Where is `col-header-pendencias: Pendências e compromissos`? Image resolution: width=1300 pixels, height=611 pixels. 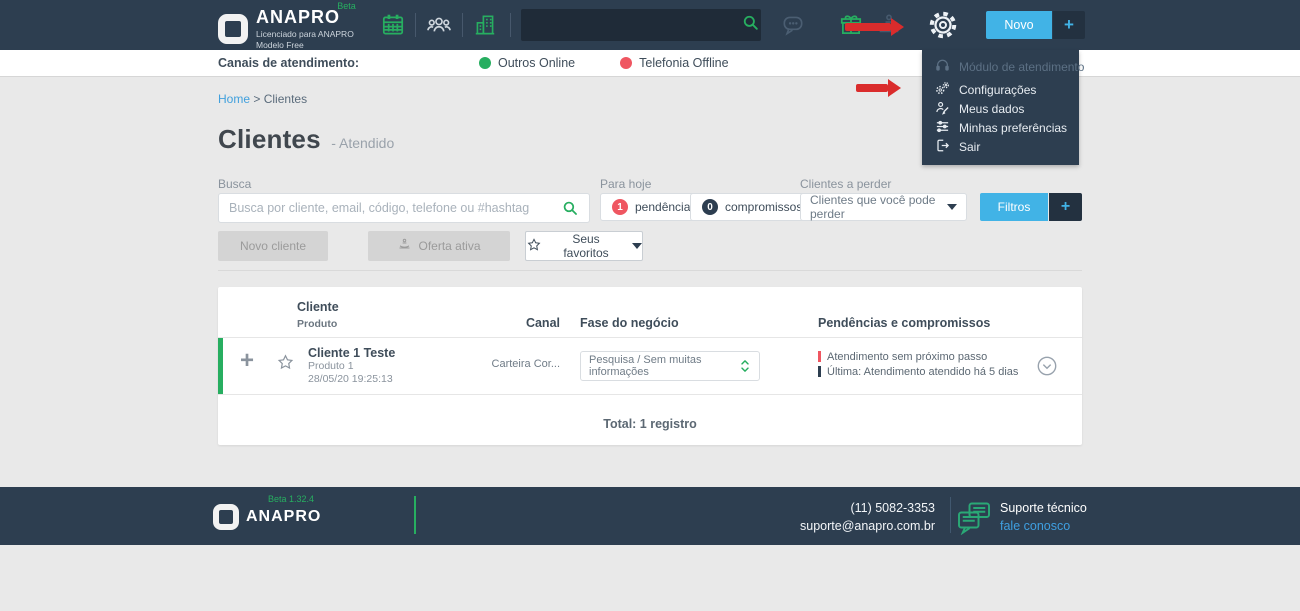 col-header-pendencias: Pendências e compromissos is located at coordinates (904, 323).